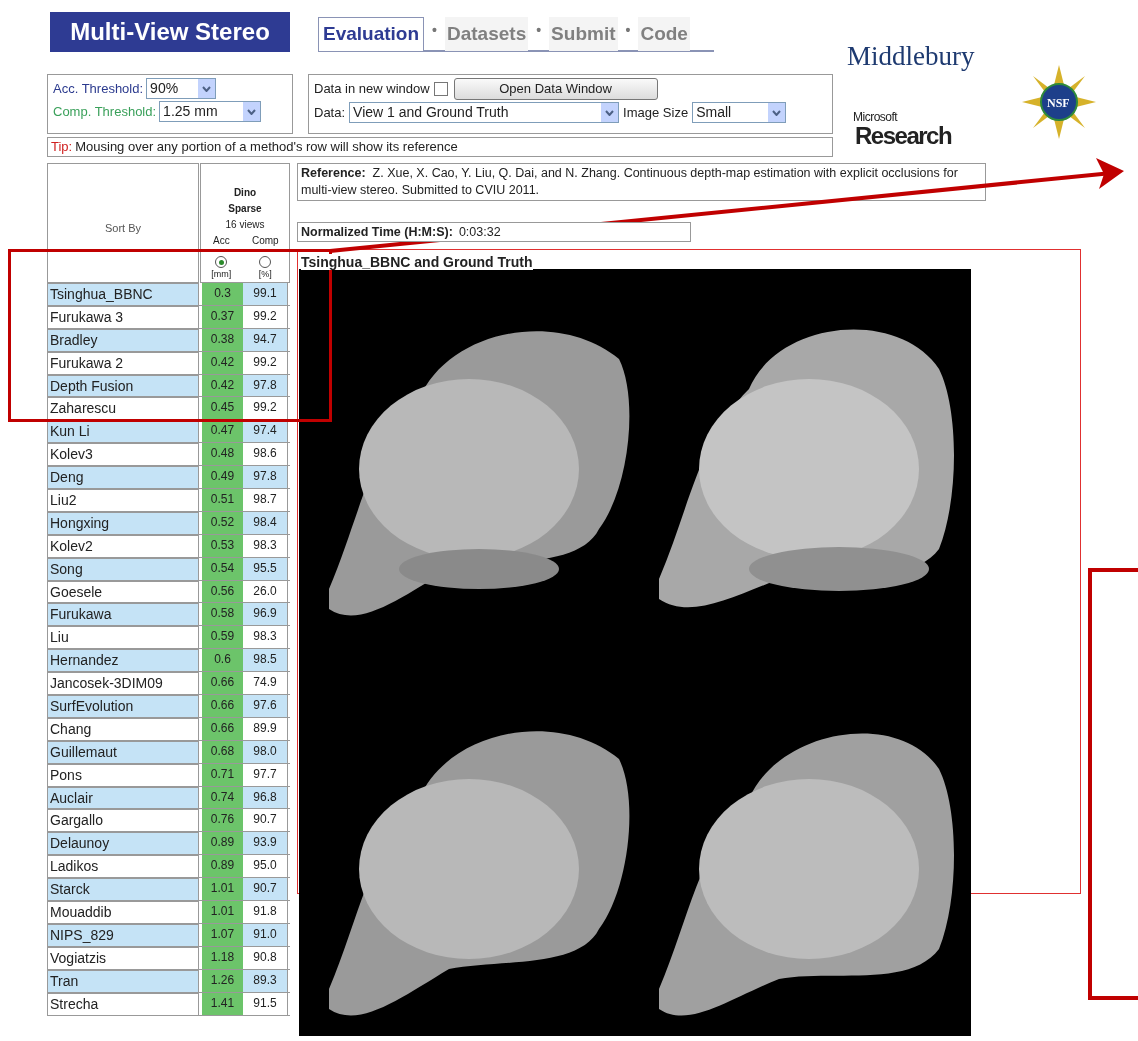 This screenshot has width=1138, height=1041. I want to click on method-cell: Delaunoy, so click(123, 843).